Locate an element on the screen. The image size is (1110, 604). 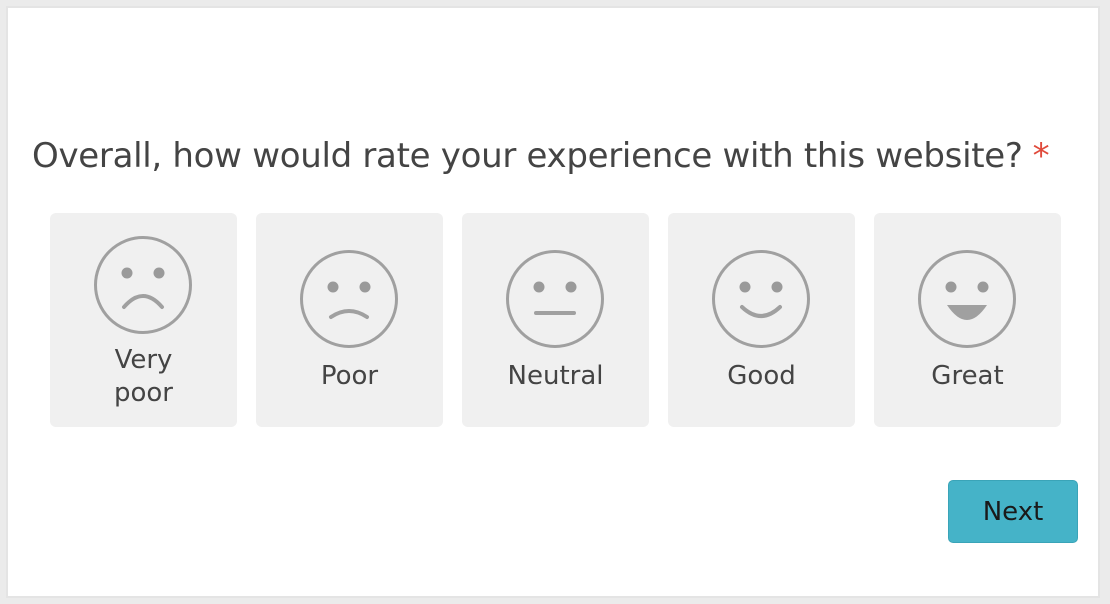
rating-option-neutral: Neutral is located at coordinates (555, 320).